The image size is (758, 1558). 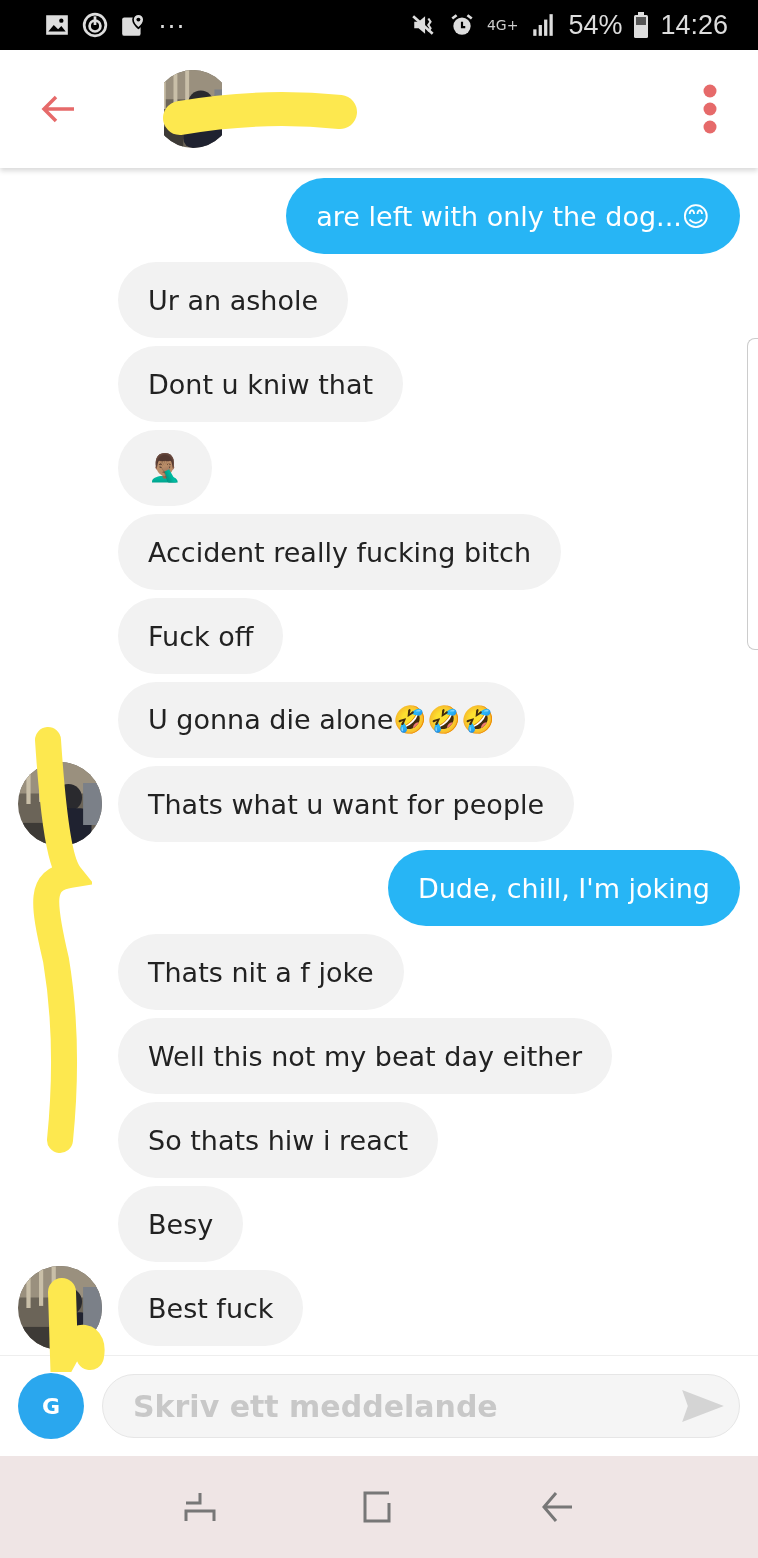 What do you see at coordinates (95, 25) in the screenshot?
I see `power-icon` at bounding box center [95, 25].